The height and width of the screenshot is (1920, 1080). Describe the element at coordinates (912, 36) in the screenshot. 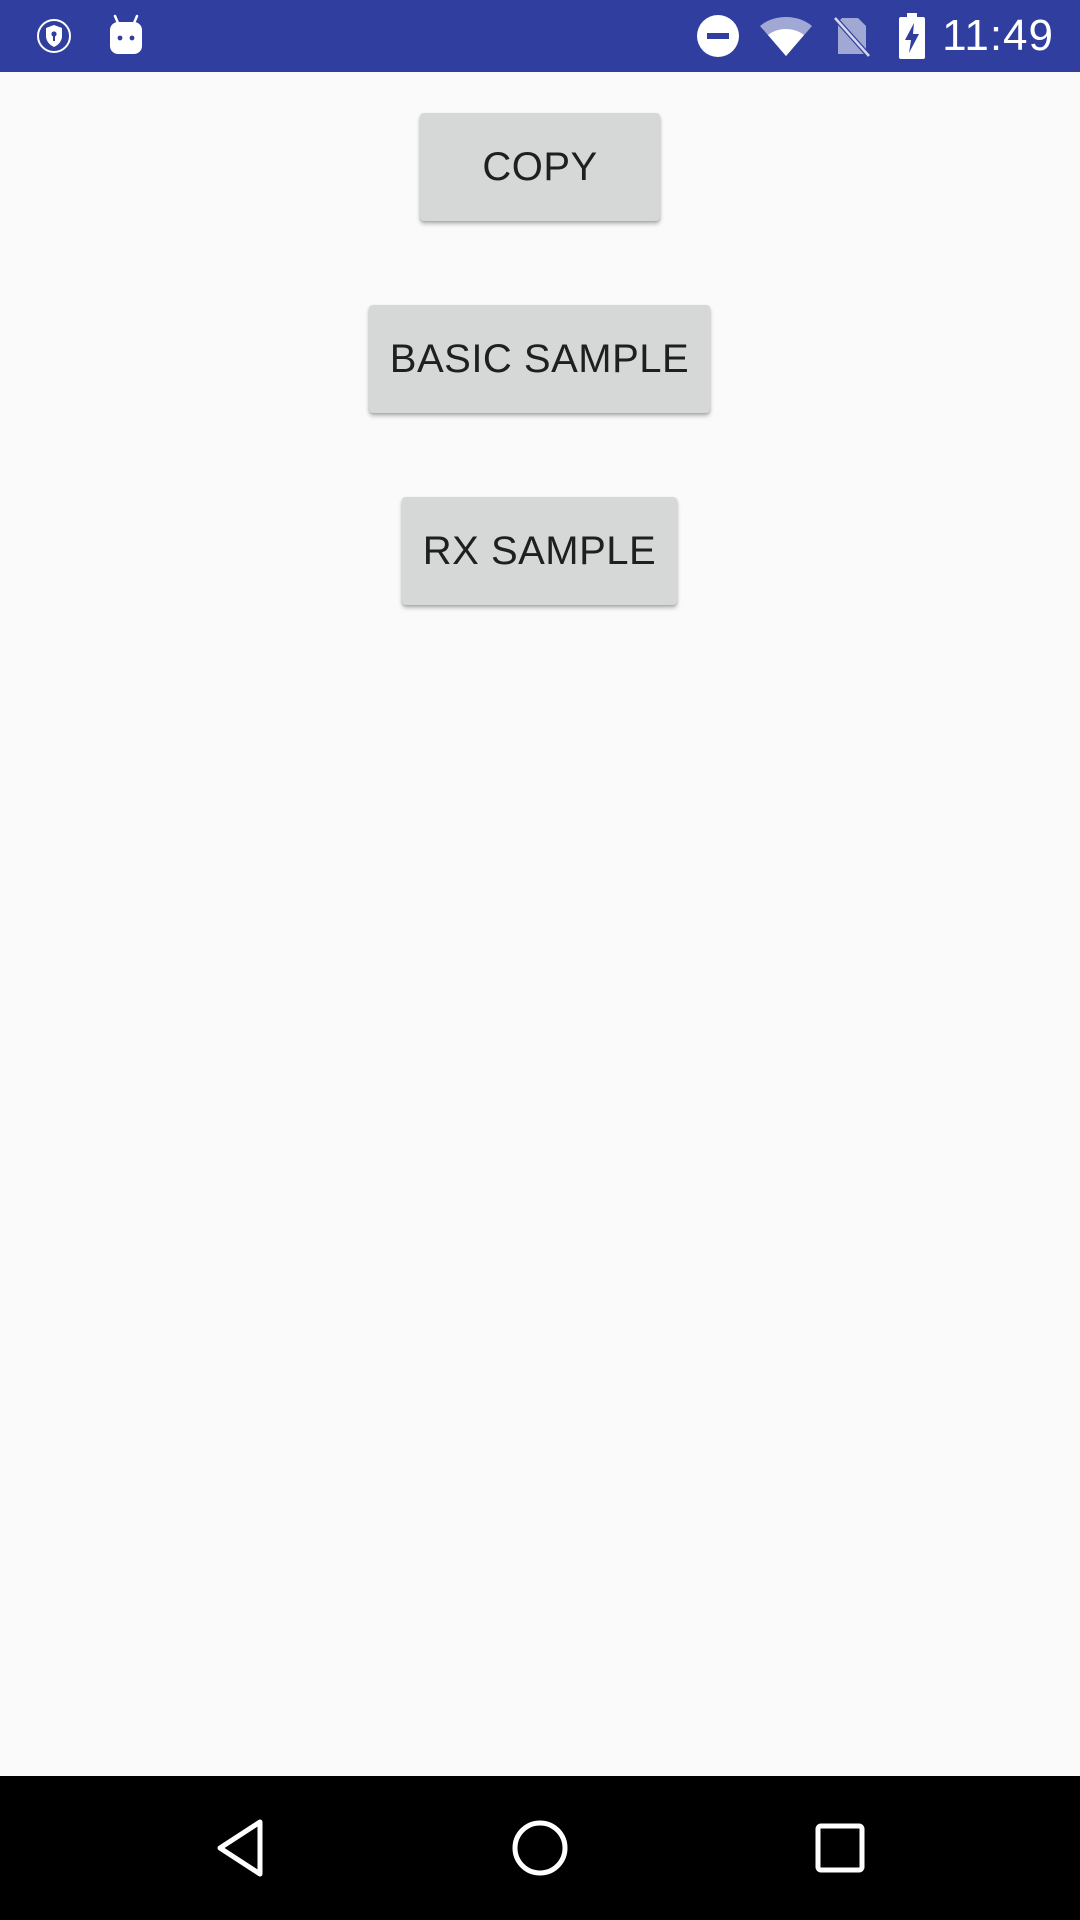

I see `battery-charging-icon` at that location.